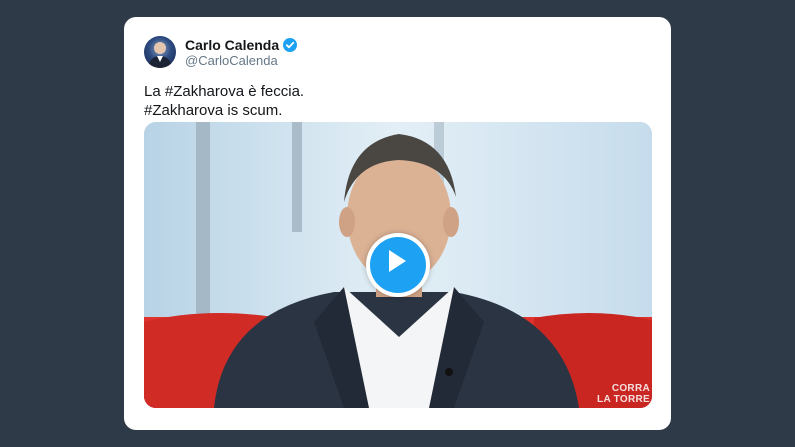 Image resolution: width=795 pixels, height=447 pixels. Describe the element at coordinates (160, 52) in the screenshot. I see `avatar` at that location.